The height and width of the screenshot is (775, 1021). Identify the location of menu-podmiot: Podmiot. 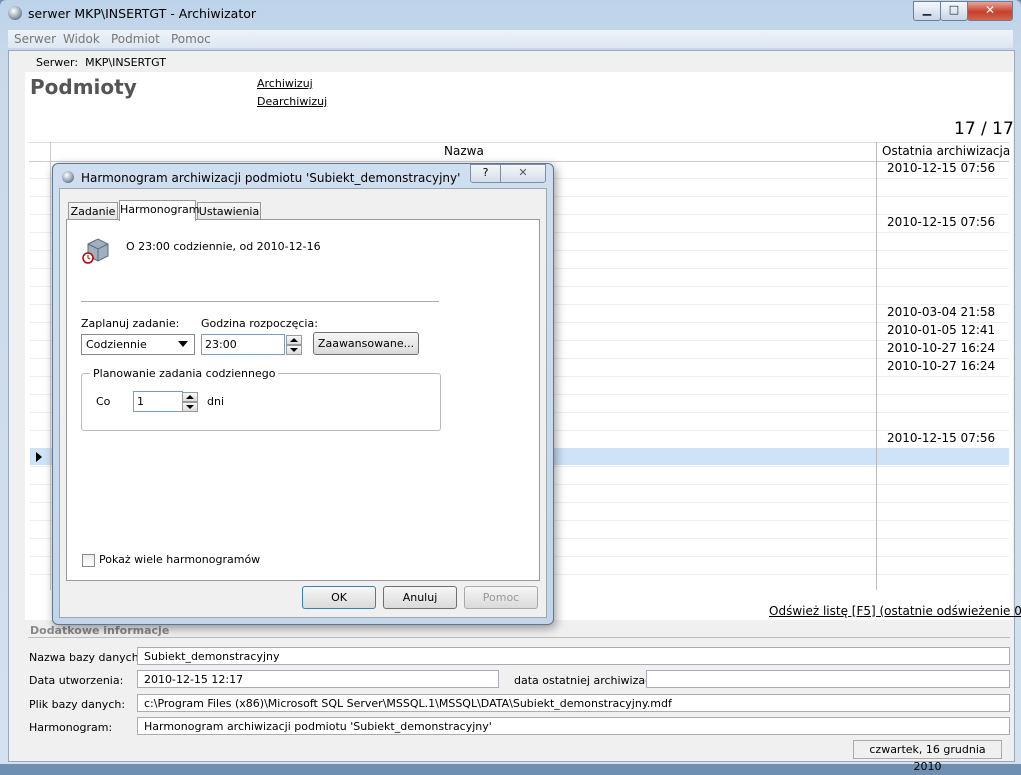
(135, 39).